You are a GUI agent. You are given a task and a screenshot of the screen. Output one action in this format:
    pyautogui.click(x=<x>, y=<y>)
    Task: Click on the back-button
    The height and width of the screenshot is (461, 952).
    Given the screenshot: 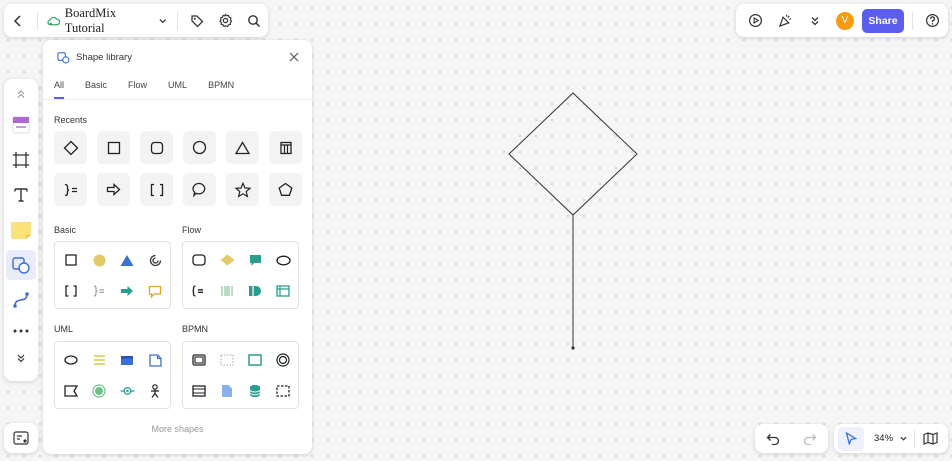 What is the action you would take?
    pyautogui.click(x=18, y=21)
    